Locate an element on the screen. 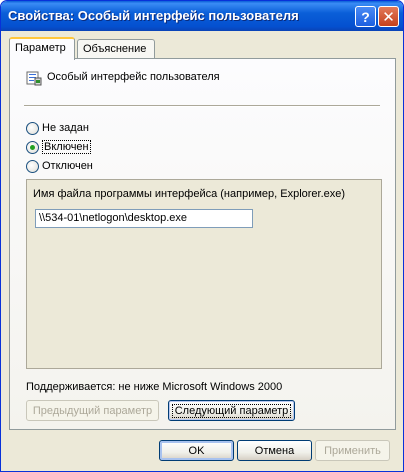 The width and height of the screenshot is (404, 472). close-button: ✕ is located at coordinates (388, 16).